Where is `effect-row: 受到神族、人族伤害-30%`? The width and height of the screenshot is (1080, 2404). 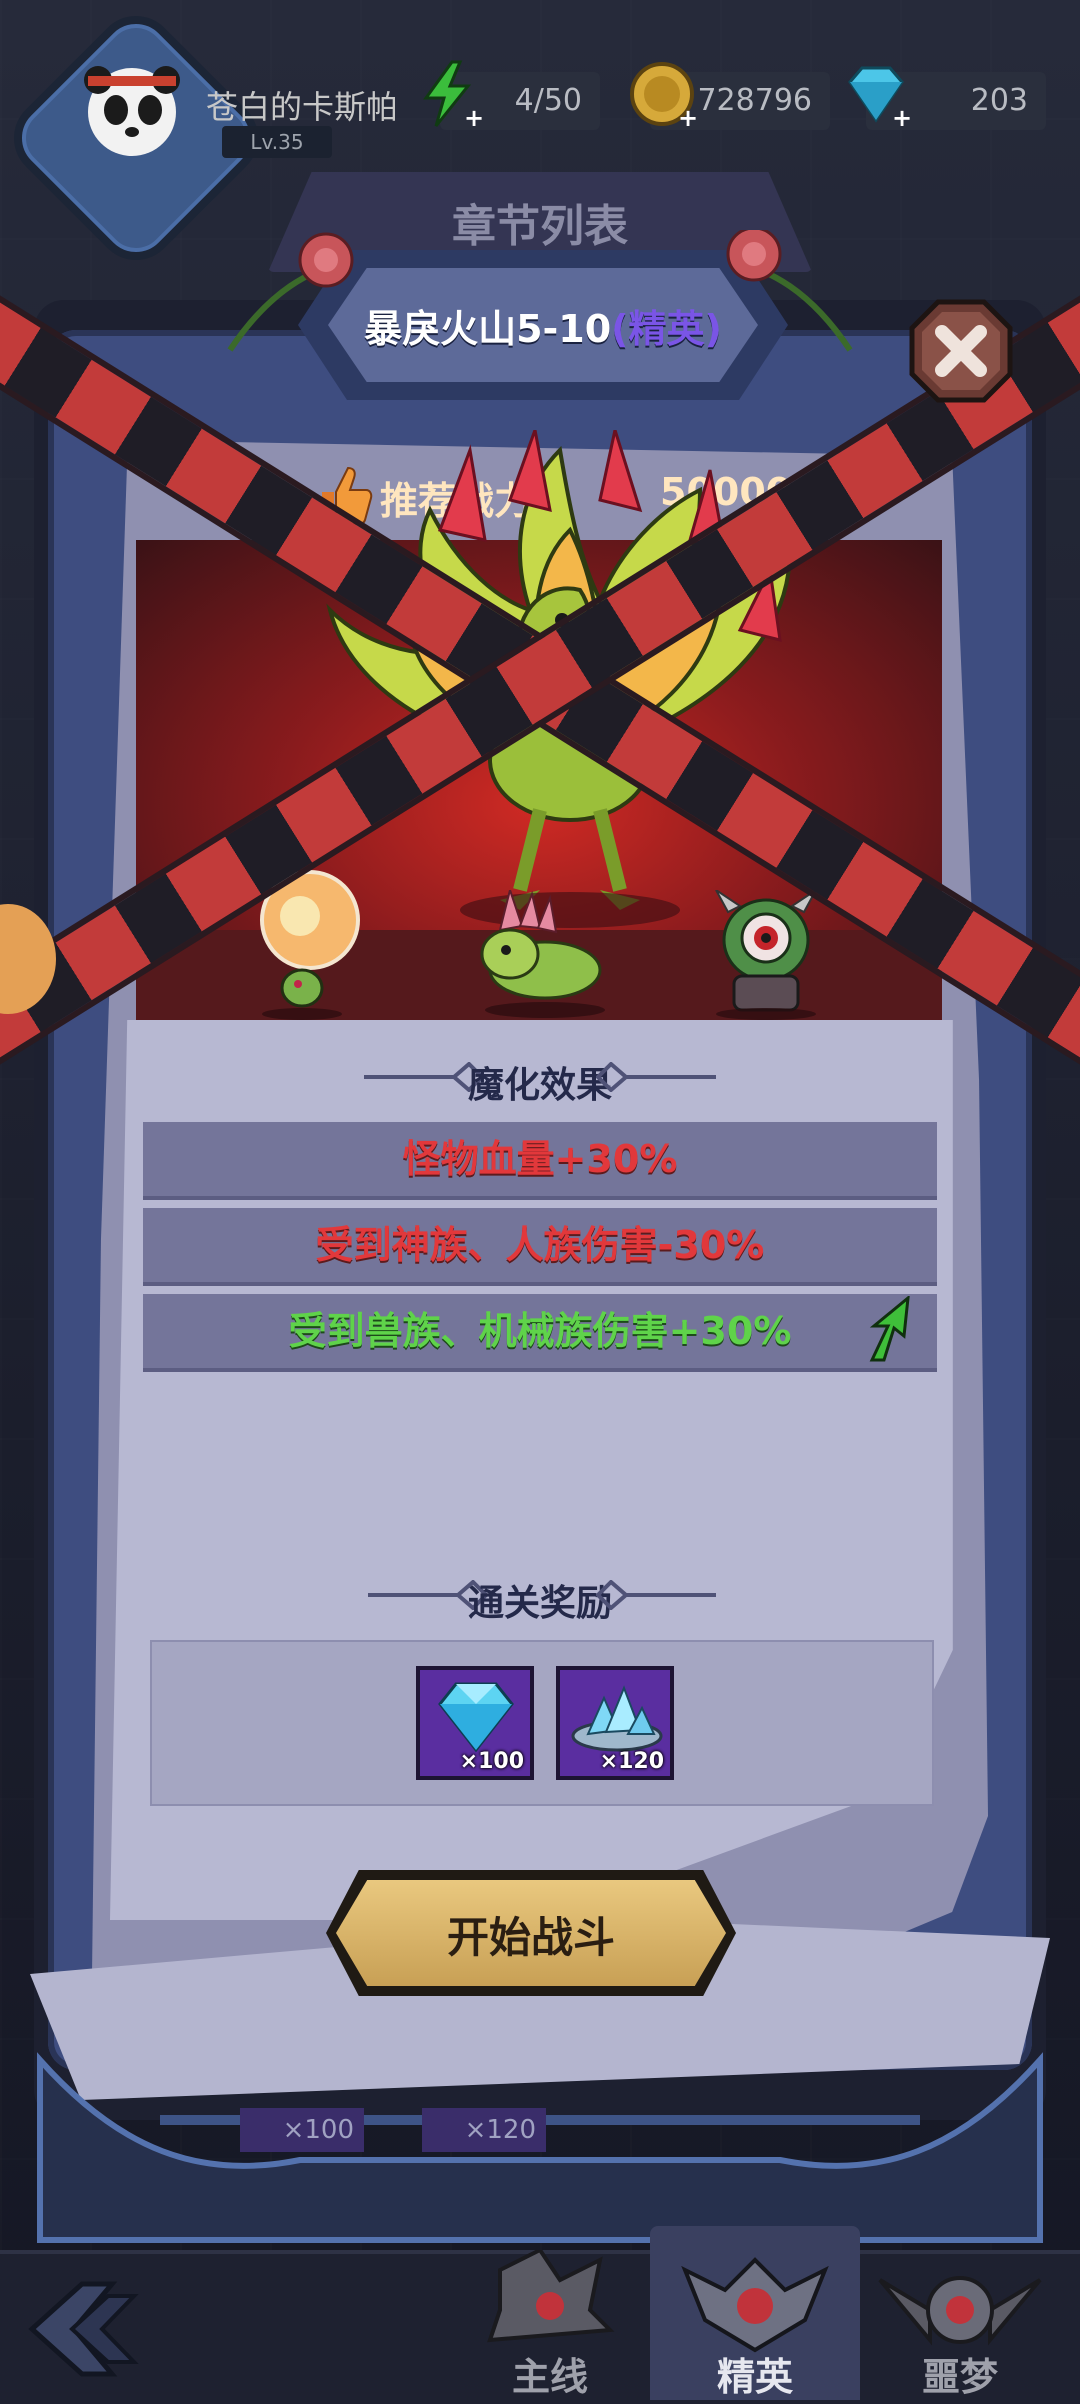
effect-row: 受到神族、人族伤害-30% is located at coordinates (540, 1247).